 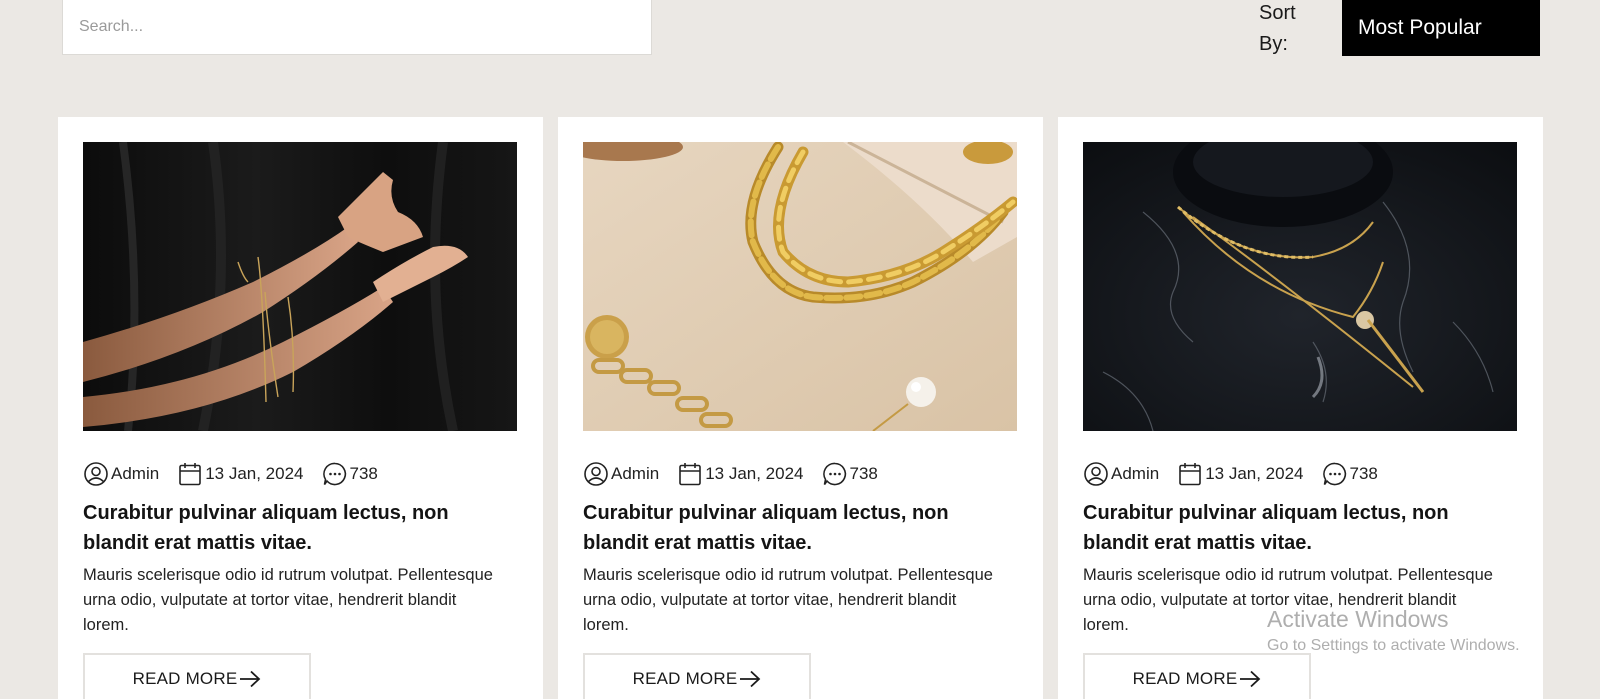 What do you see at coordinates (365, 27) in the screenshot?
I see `search-input` at bounding box center [365, 27].